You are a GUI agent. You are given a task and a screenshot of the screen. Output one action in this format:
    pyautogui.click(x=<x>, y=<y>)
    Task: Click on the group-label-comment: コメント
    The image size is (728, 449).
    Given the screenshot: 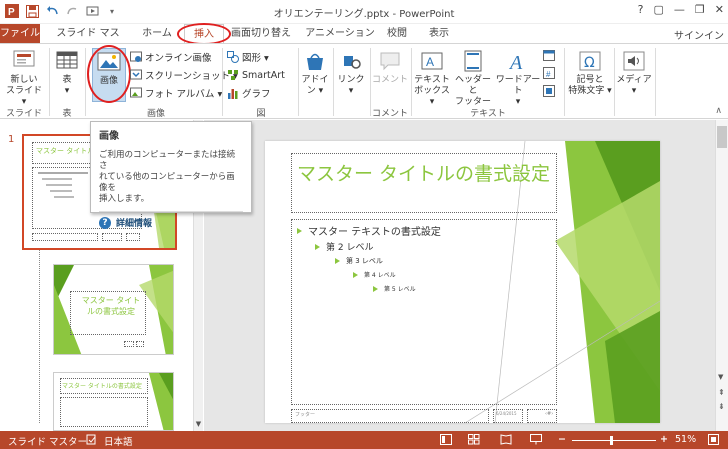 What is the action you would take?
    pyautogui.click(x=389, y=114)
    